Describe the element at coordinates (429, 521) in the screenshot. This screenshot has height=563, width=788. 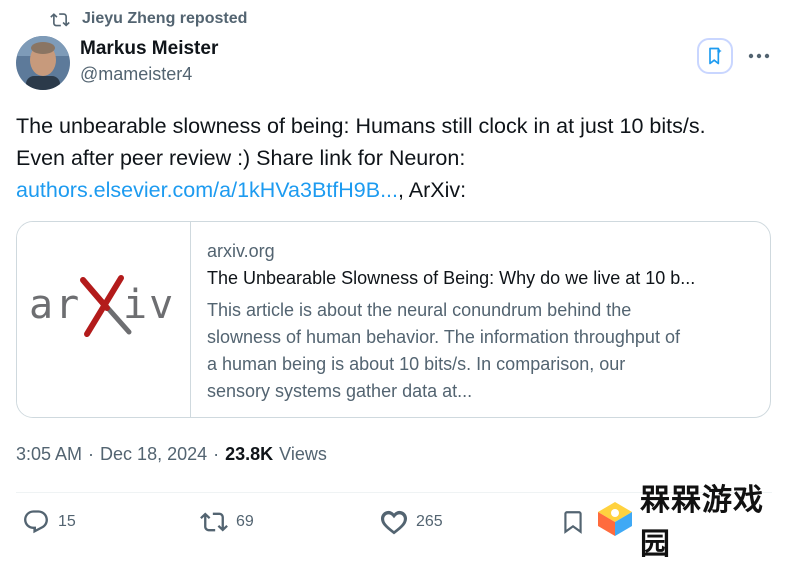
I see `like-count: 265` at that location.